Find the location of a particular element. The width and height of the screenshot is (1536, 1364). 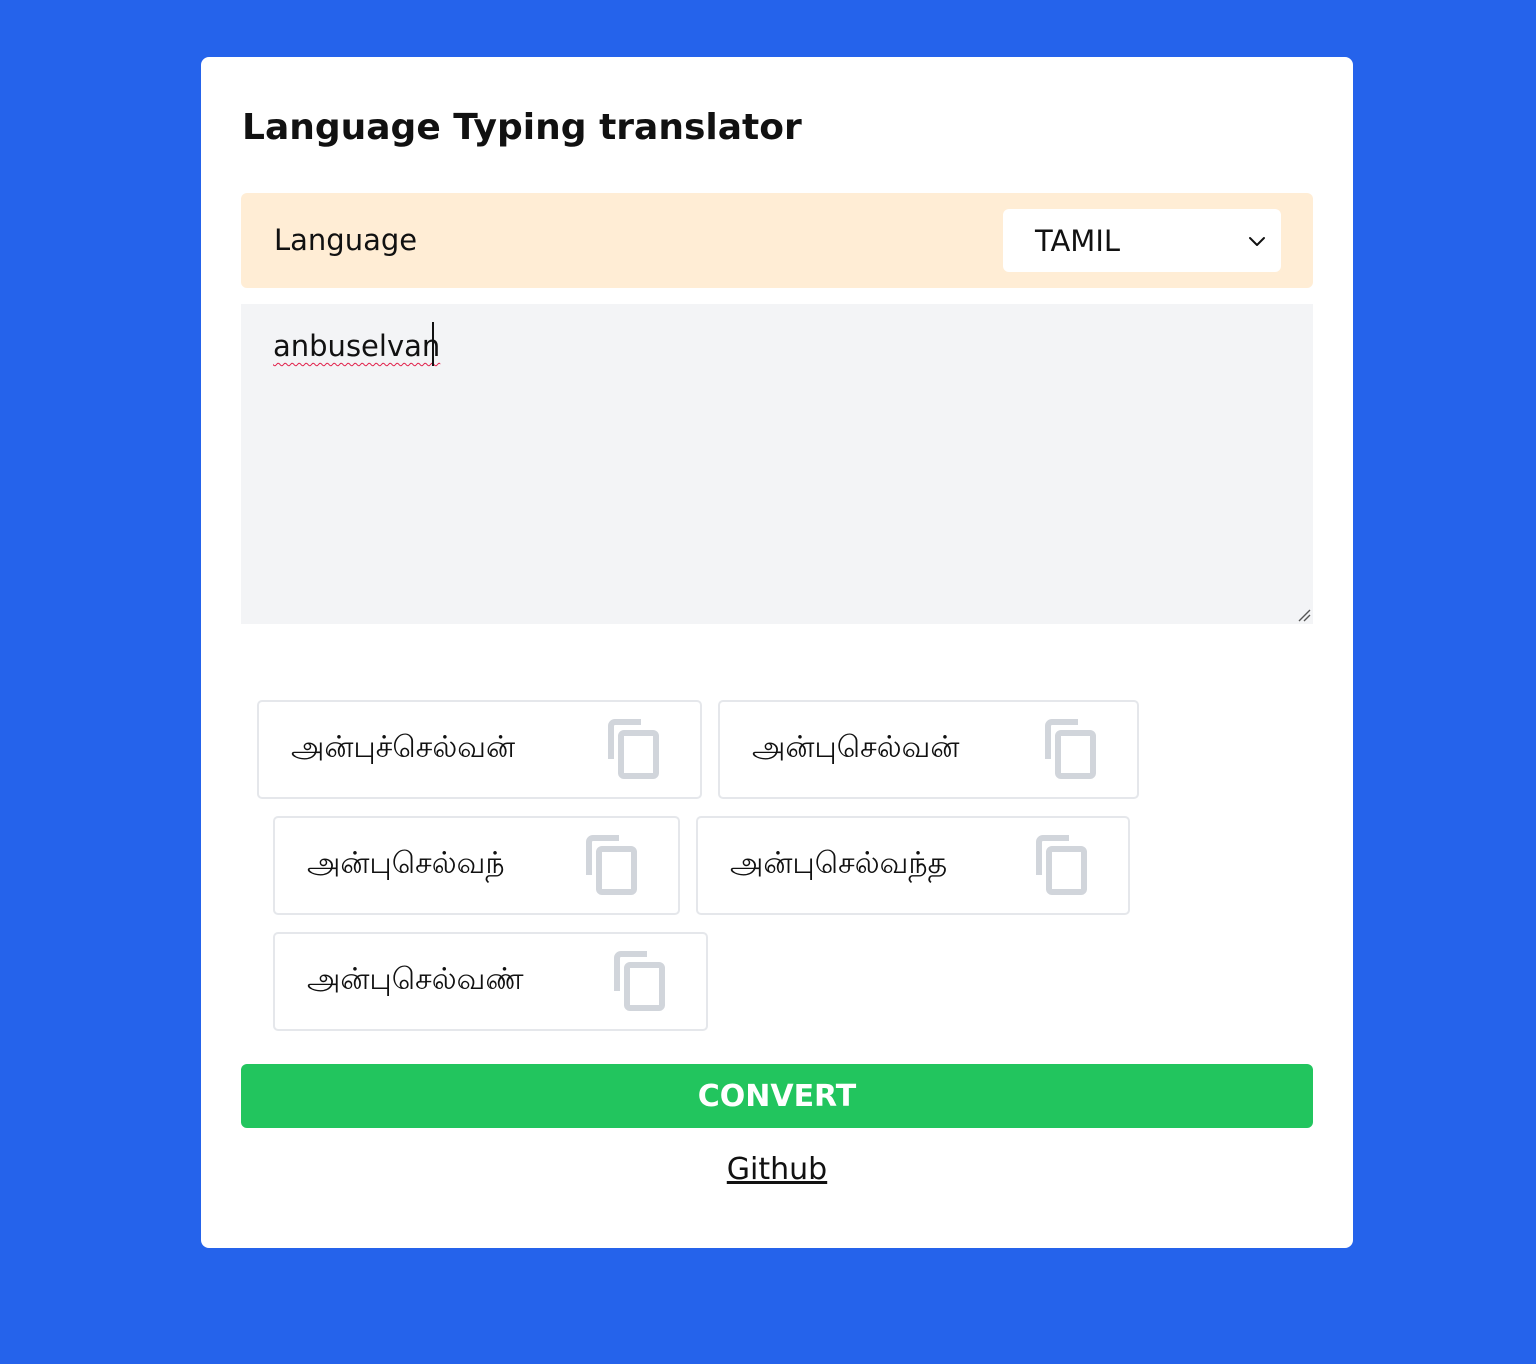

suggestion-card: அன்புசெல்வண் is located at coordinates (490, 981).